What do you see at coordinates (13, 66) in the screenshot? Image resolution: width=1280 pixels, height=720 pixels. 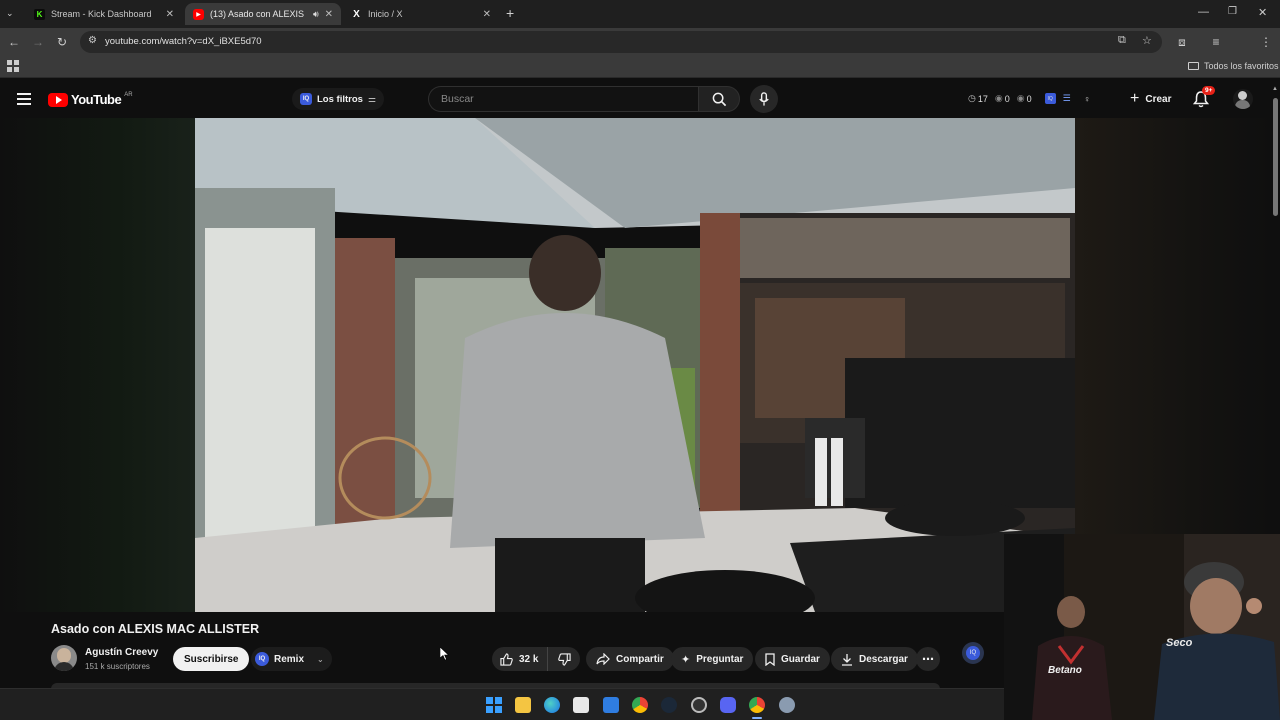 I see `apps-grid-icon` at bounding box center [13, 66].